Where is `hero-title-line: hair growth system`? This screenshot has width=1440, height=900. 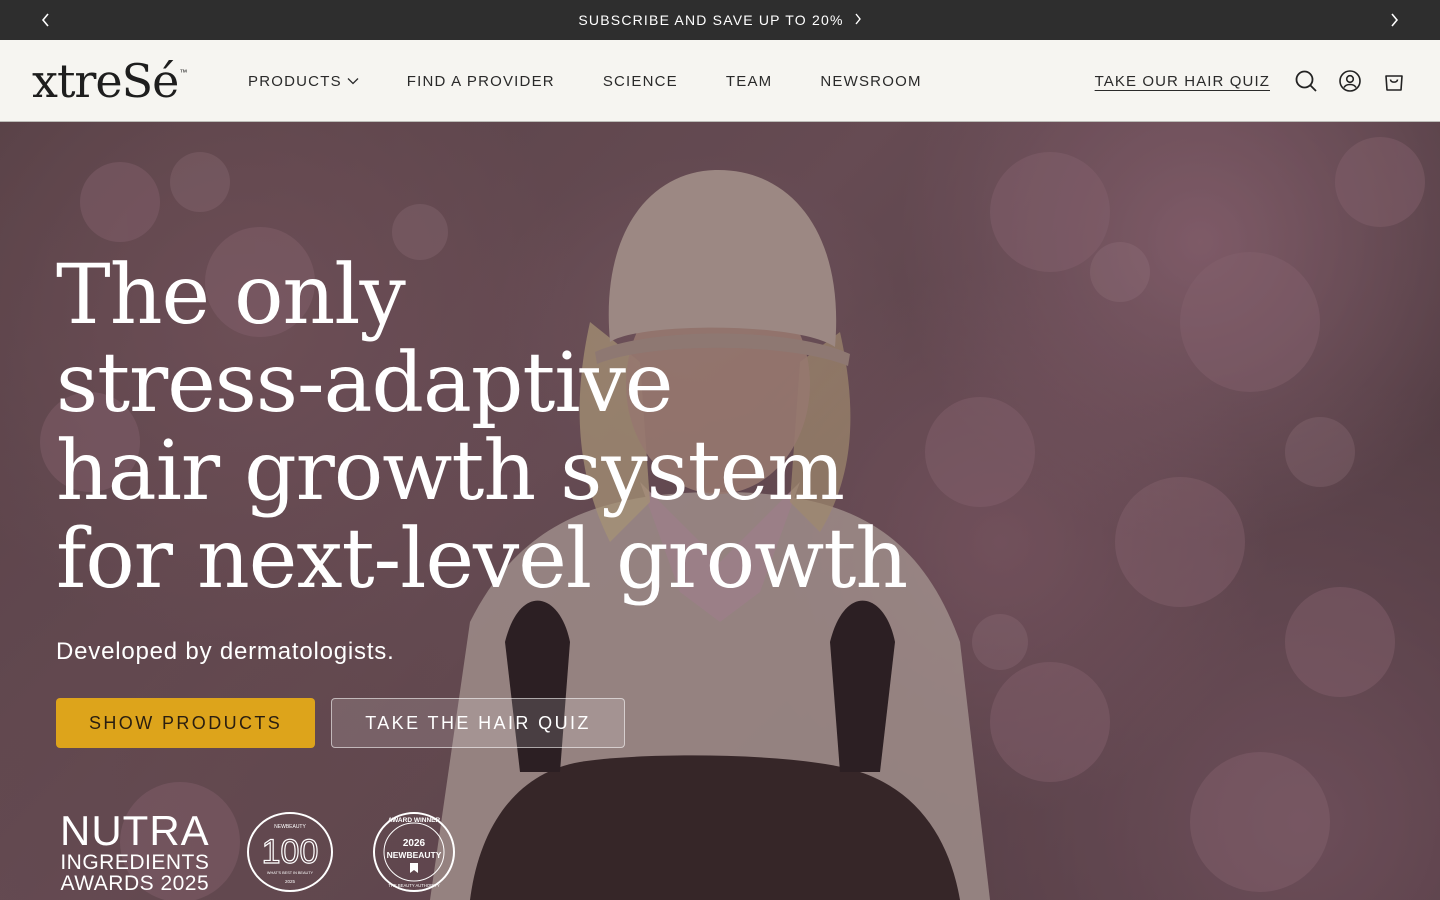
hero-title-line: hair growth system is located at coordinates (450, 471).